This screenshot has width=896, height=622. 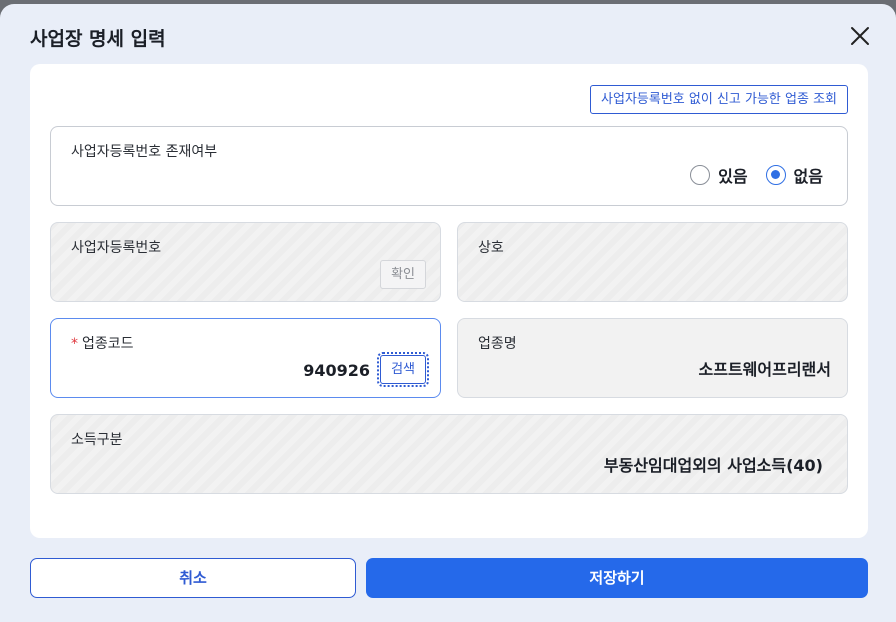 What do you see at coordinates (336, 370) in the screenshot?
I see `industry-code-value: 940926` at bounding box center [336, 370].